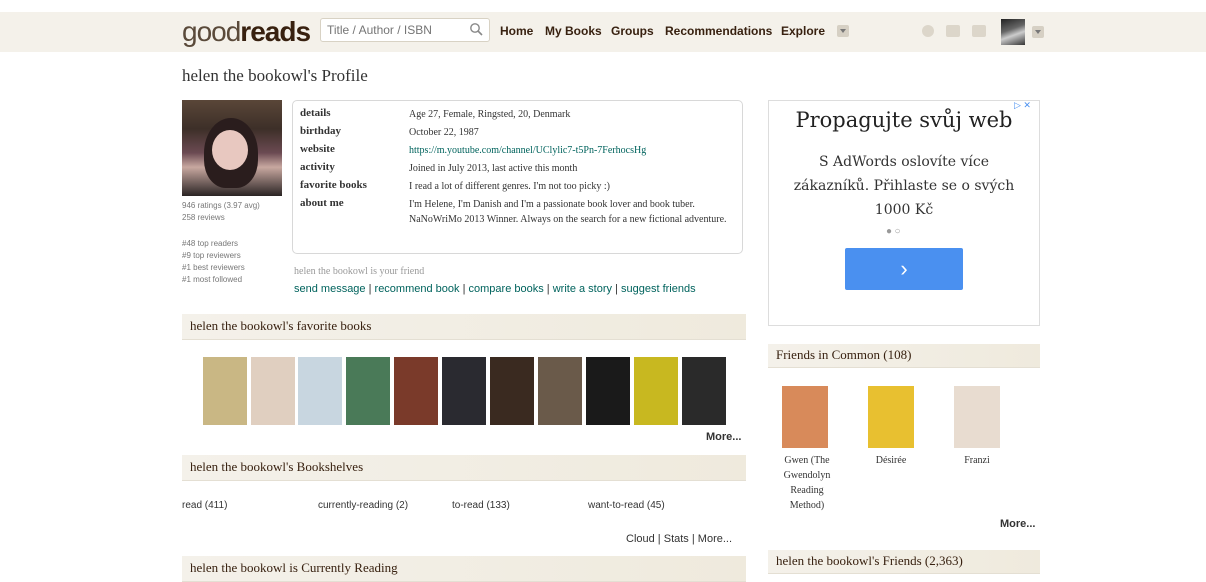  What do you see at coordinates (417, 289) in the screenshot?
I see `recommend-book-link: recommend book` at bounding box center [417, 289].